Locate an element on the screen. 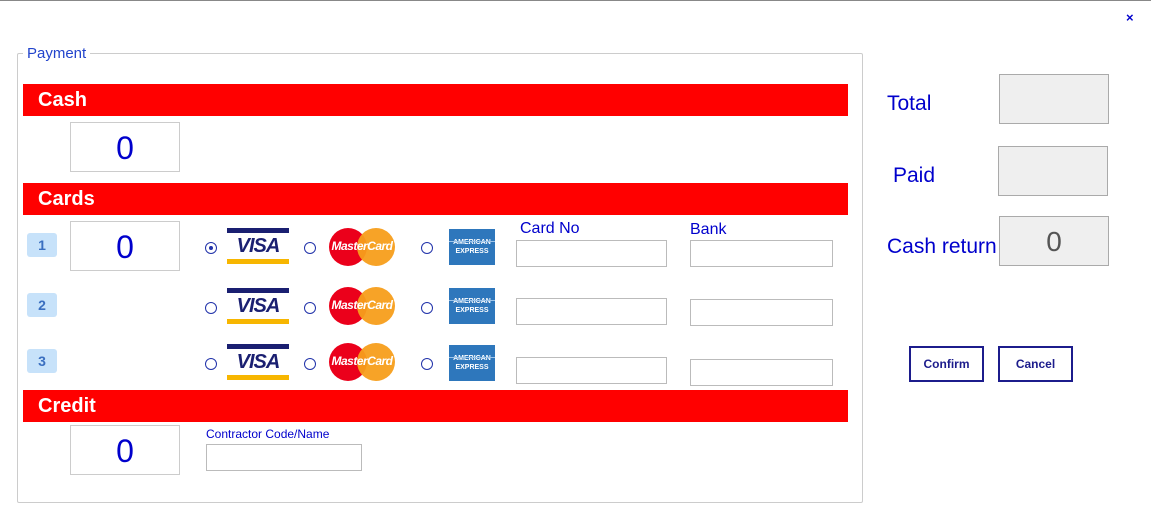  card-row-2-badge: 2 is located at coordinates (42, 305).